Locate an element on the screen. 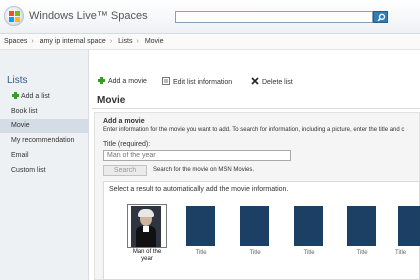 This screenshot has width=420, height=280. delete-list-button: Delete list is located at coordinates (272, 81).